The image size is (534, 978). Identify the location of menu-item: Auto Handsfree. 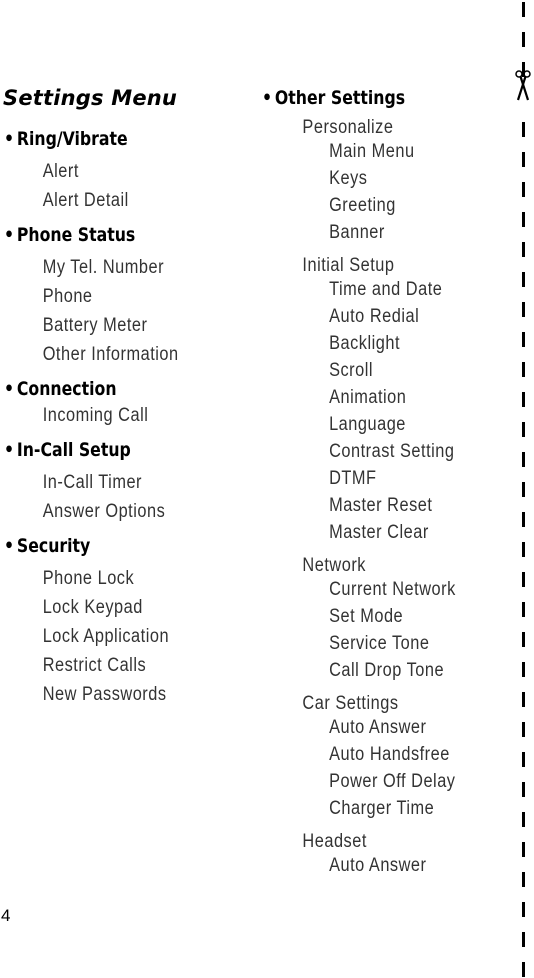
(389, 754).